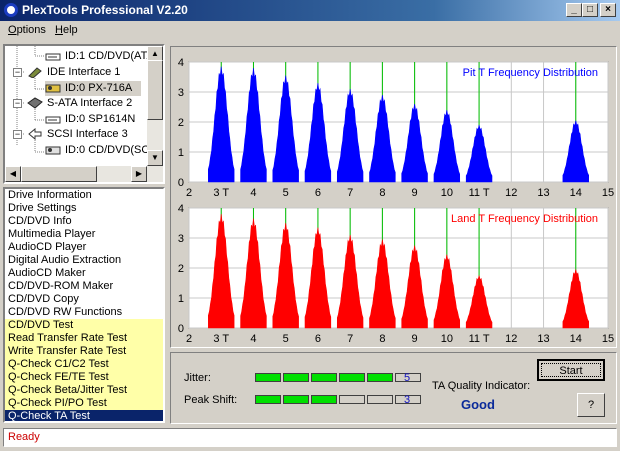 This screenshot has height=451, width=620. What do you see at coordinates (84, 260) in the screenshot?
I see `function-item: Digital Audio Extraction` at bounding box center [84, 260].